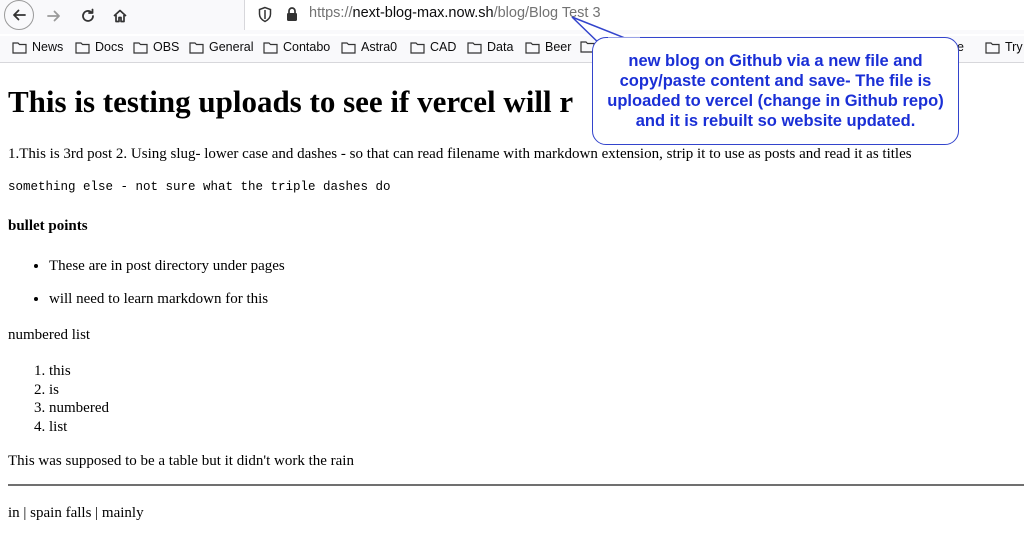  I want to click on bookmark-label: Beer, so click(558, 47).